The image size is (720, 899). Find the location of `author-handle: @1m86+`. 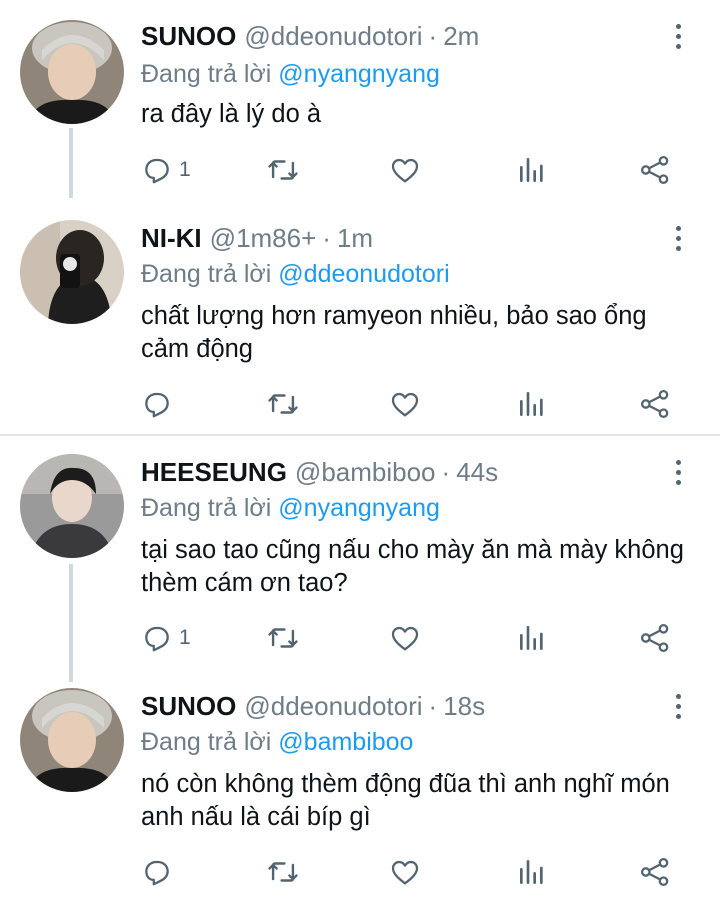

author-handle: @1m86+ is located at coordinates (263, 238).